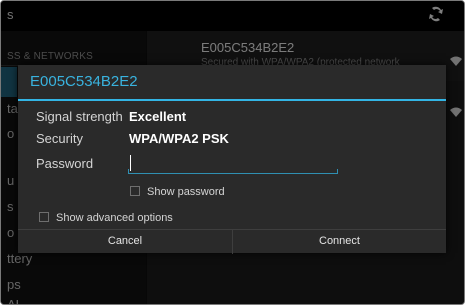 Image resolution: width=465 pixels, height=306 pixels. Describe the element at coordinates (233, 173) in the screenshot. I see `input-underline` at that location.